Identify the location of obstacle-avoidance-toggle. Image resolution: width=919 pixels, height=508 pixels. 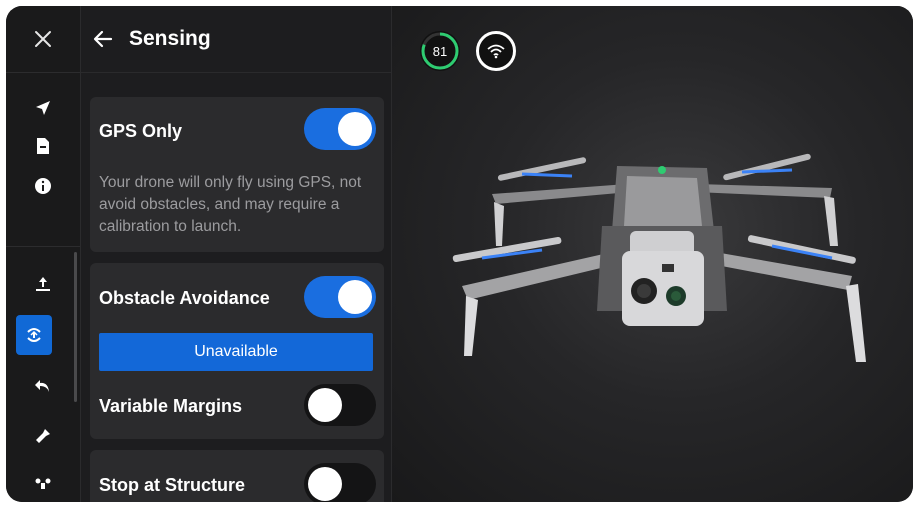
(340, 297).